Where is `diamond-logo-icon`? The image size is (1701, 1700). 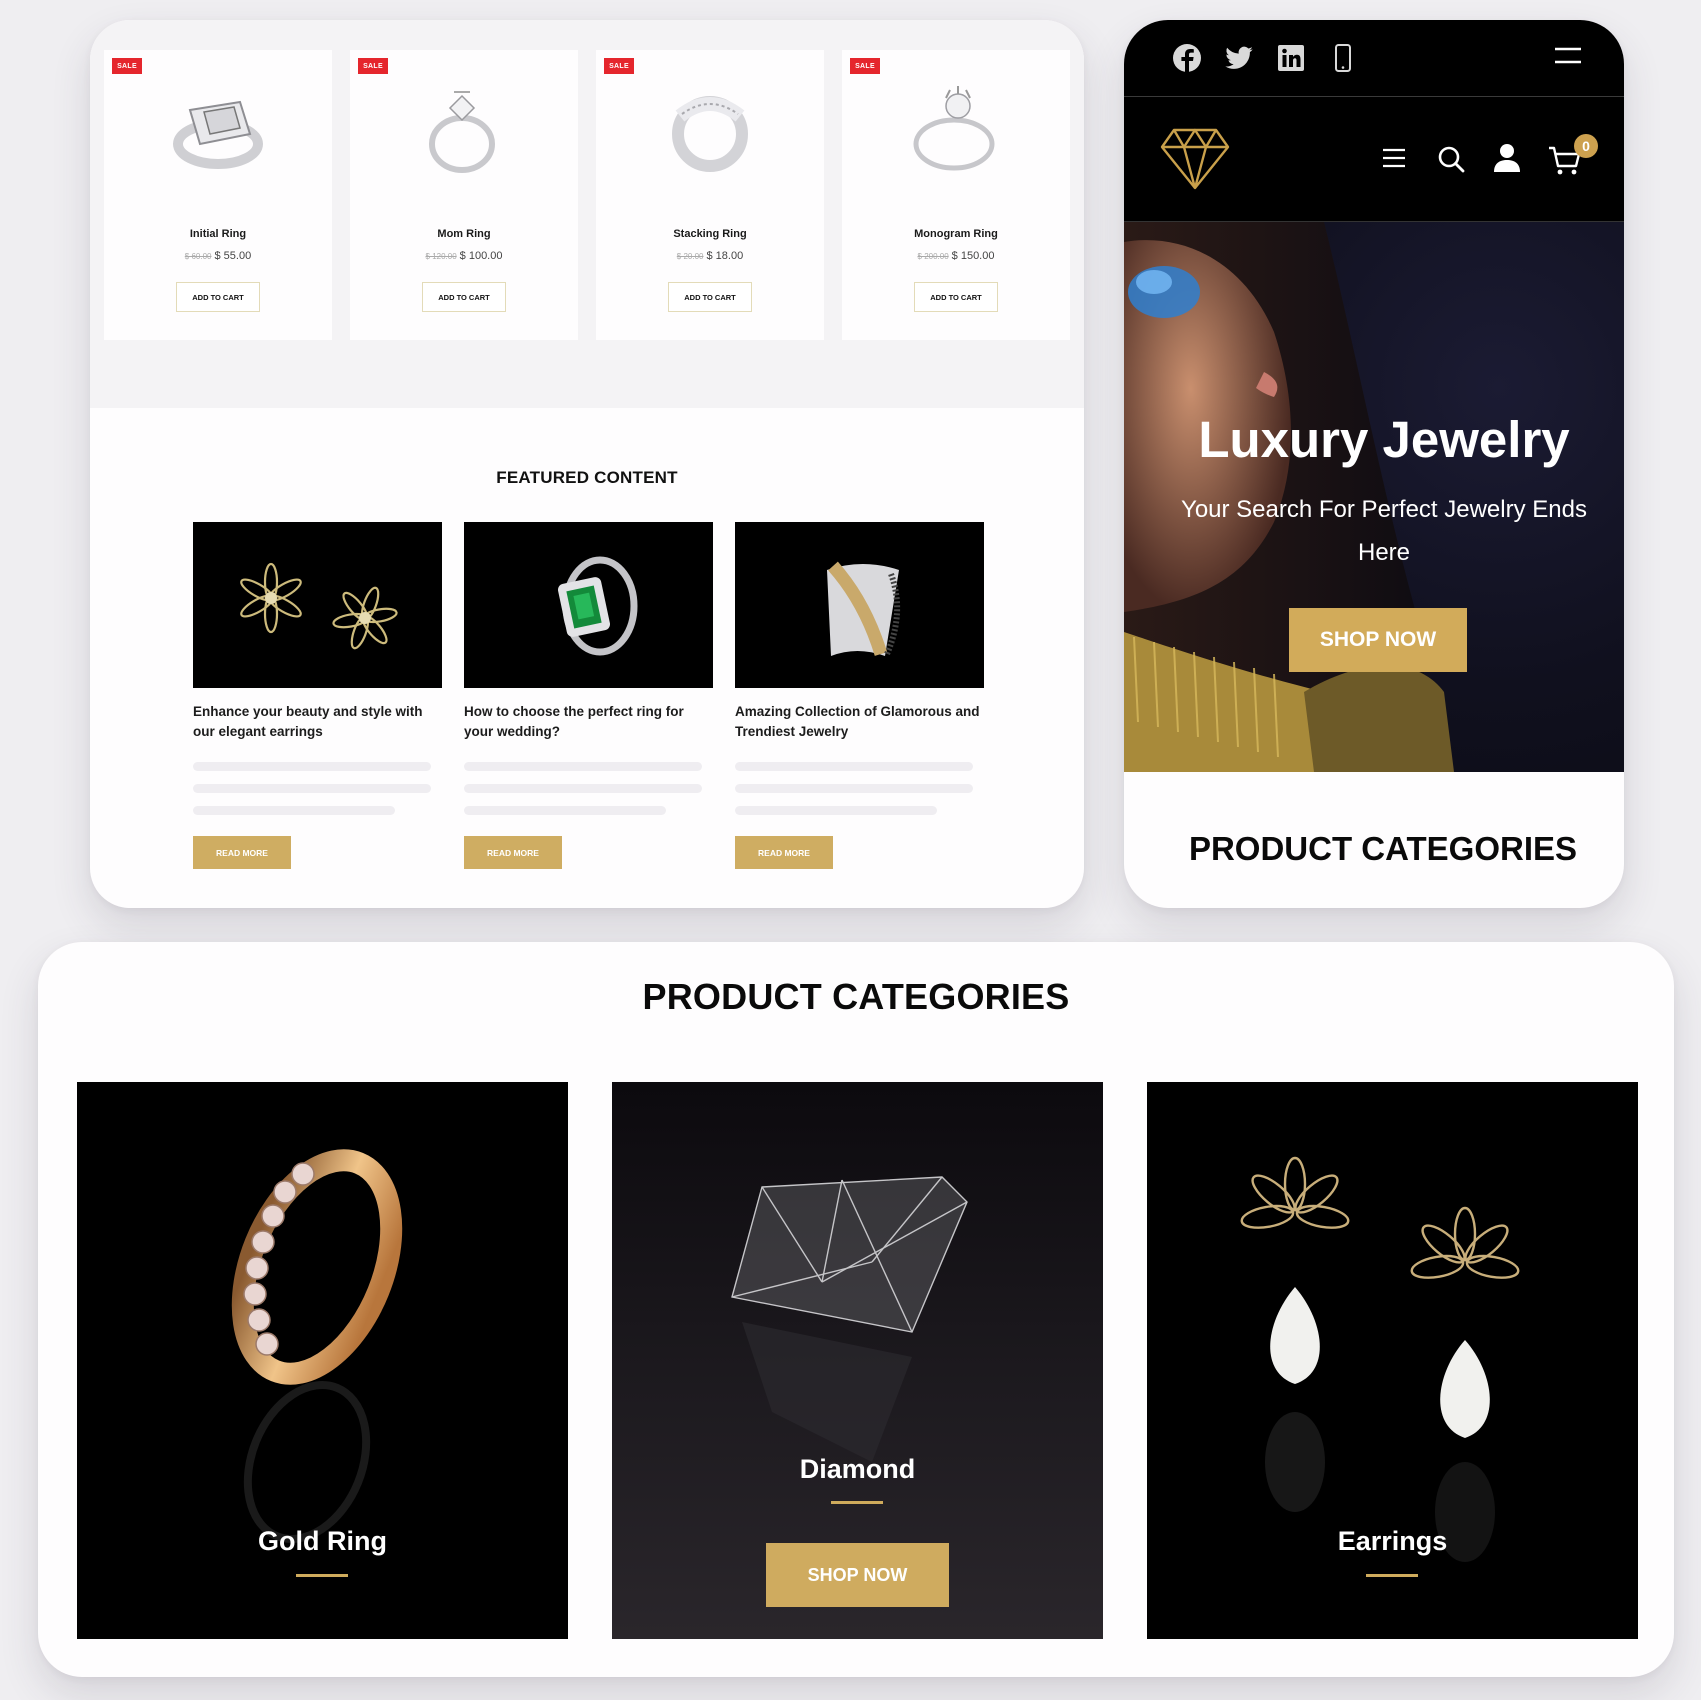 diamond-logo-icon is located at coordinates (1195, 159).